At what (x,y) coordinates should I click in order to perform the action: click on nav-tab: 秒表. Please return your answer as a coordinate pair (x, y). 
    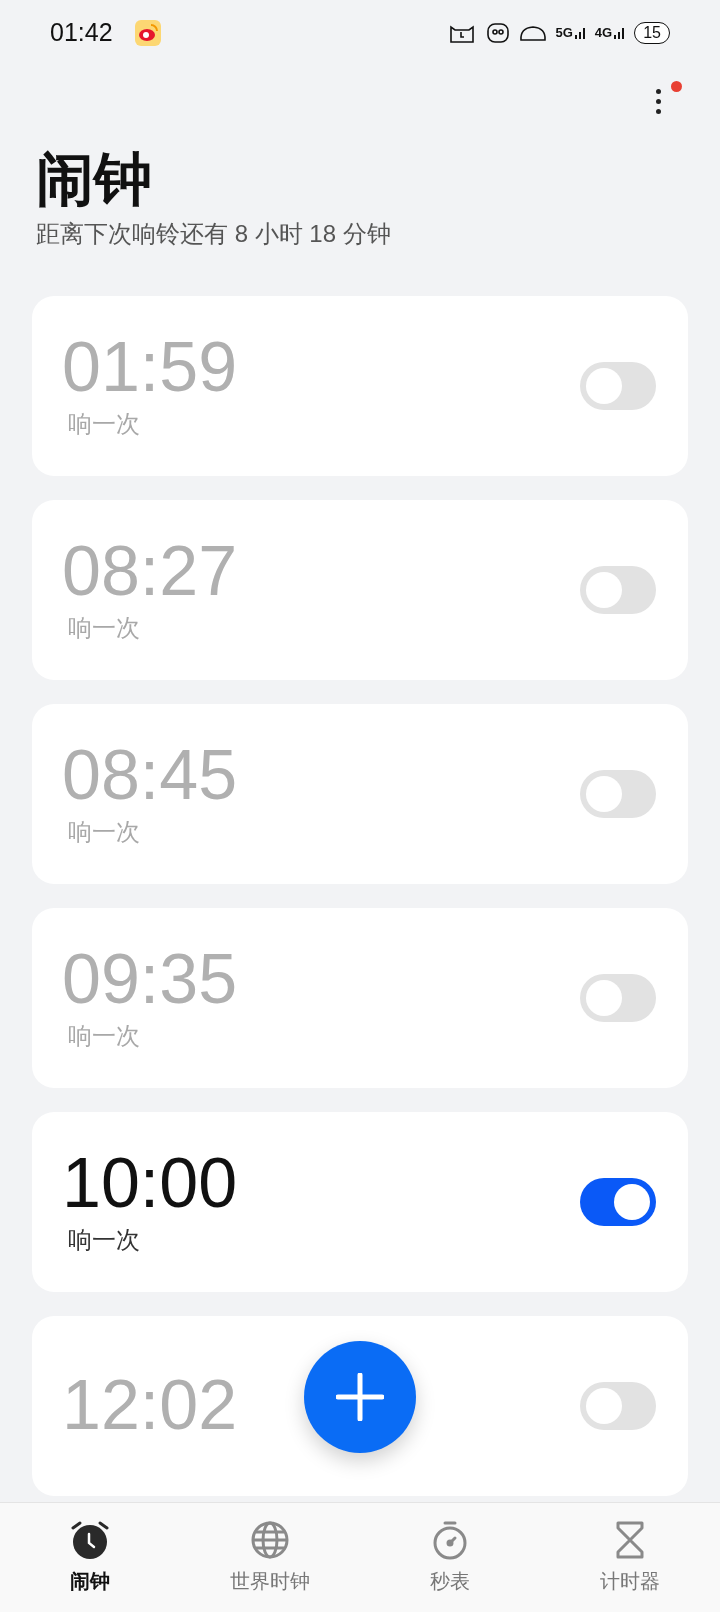
    Looking at the image, I should click on (450, 1557).